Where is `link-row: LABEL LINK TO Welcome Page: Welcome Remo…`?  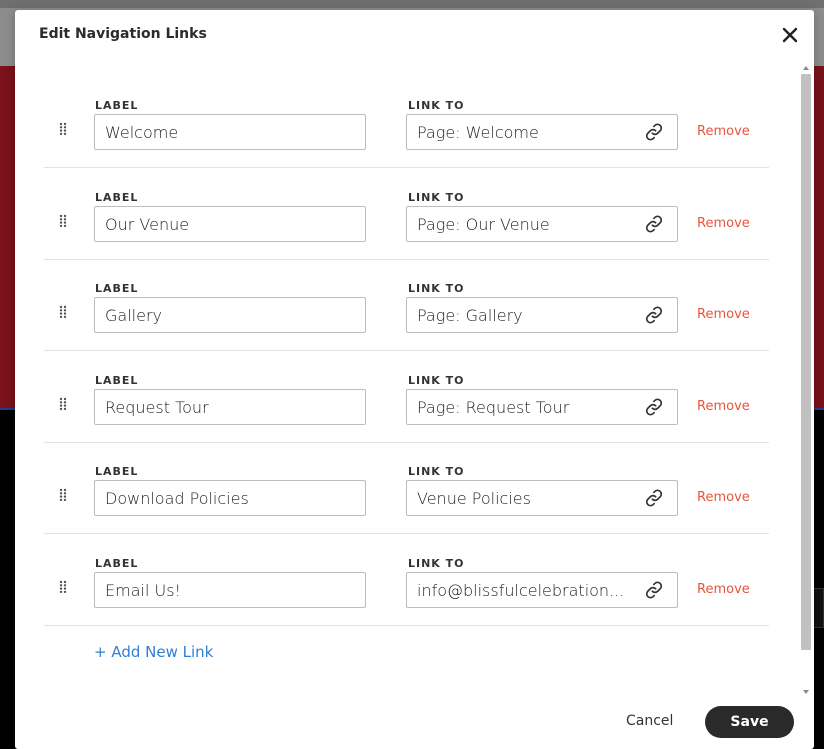 link-row: LABEL LINK TO Welcome Page: Welcome Remo… is located at coordinates (406, 122).